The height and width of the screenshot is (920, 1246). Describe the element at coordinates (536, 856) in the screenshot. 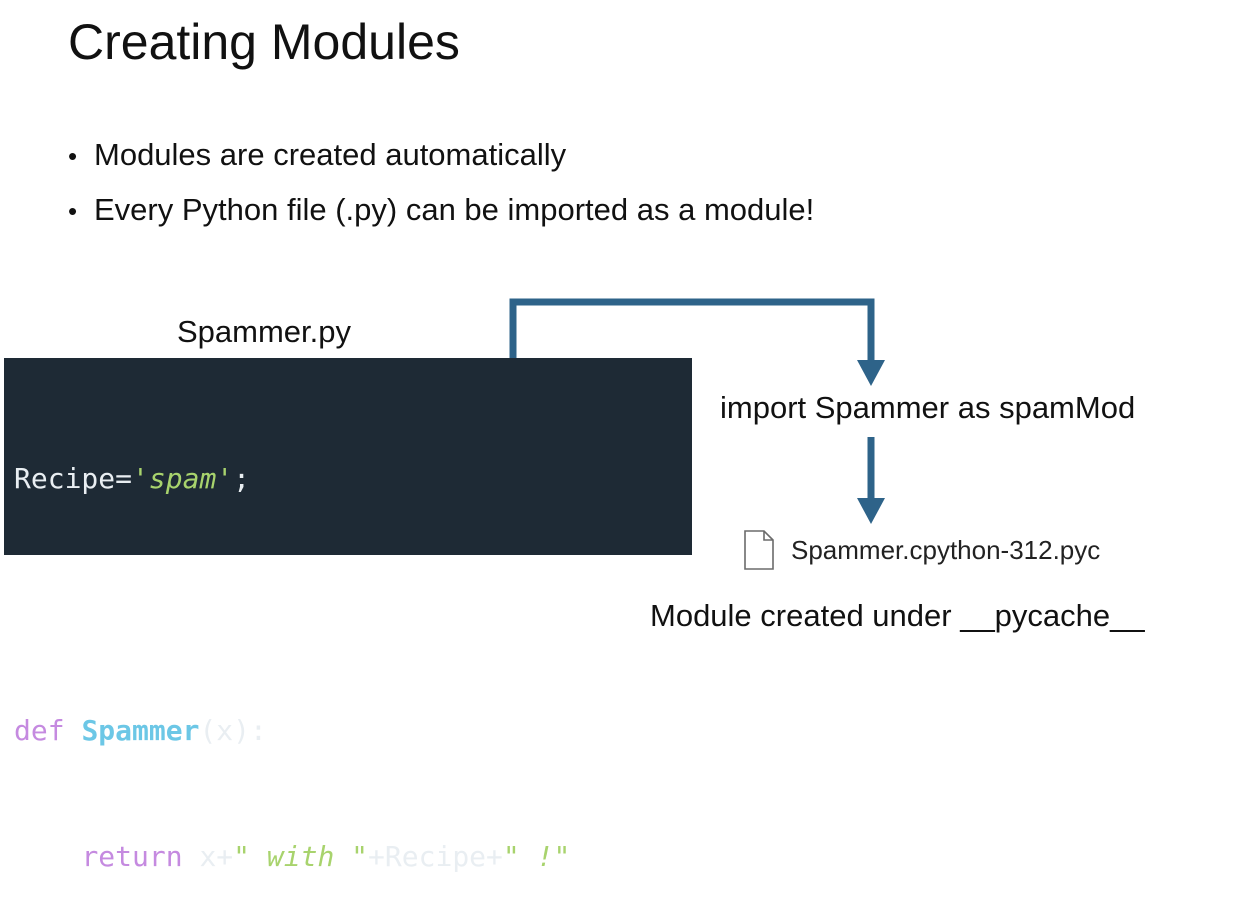

I see `code-string: " !"` at that location.